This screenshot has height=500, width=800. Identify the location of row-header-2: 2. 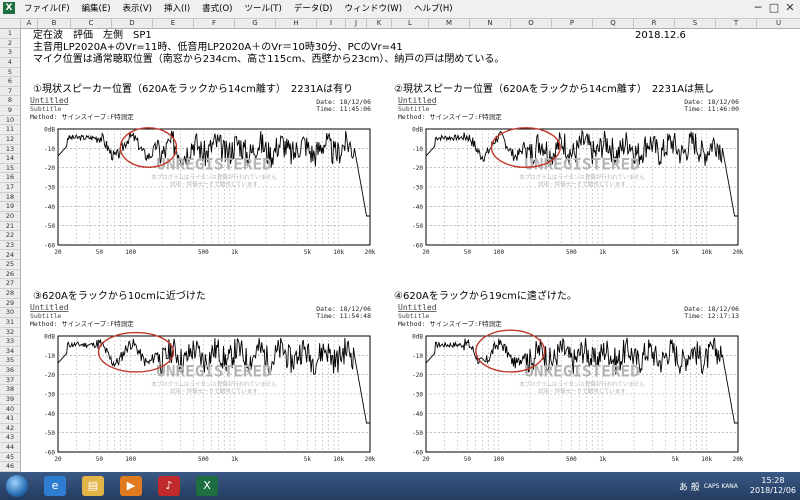
(10, 44).